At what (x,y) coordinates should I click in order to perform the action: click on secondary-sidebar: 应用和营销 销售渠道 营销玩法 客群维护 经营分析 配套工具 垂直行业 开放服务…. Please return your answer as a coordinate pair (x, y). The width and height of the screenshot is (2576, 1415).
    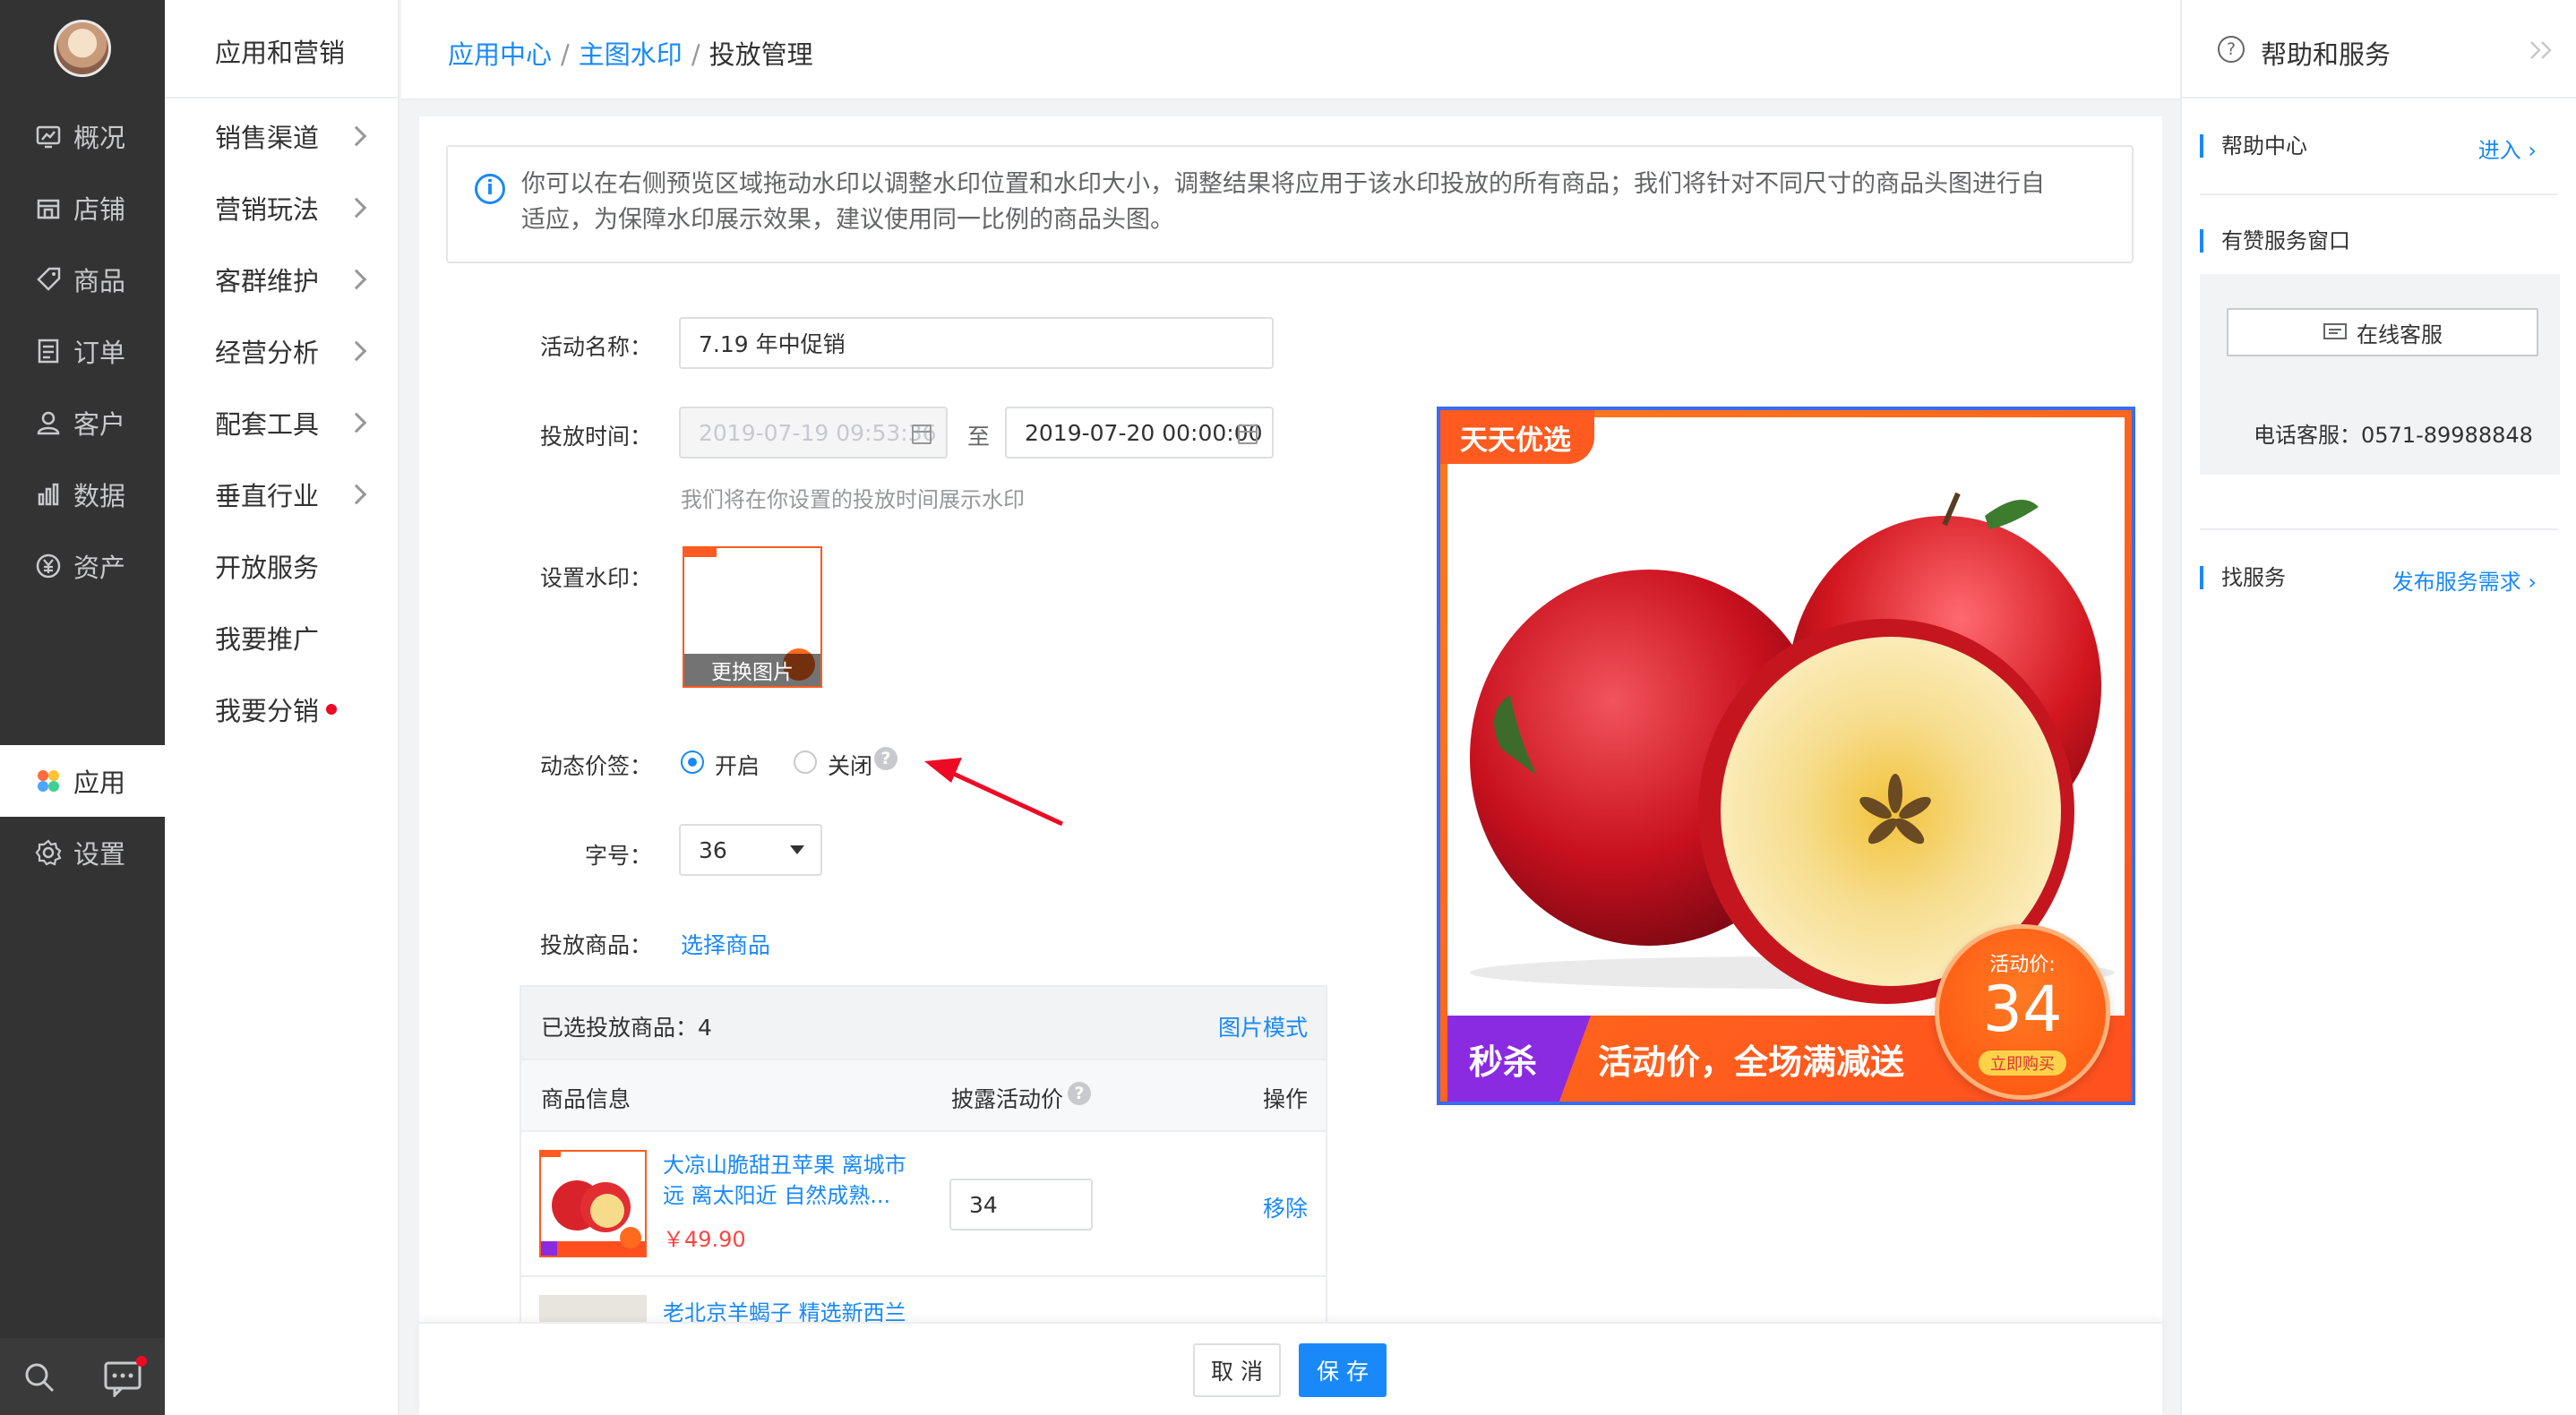
    Looking at the image, I should click on (282, 707).